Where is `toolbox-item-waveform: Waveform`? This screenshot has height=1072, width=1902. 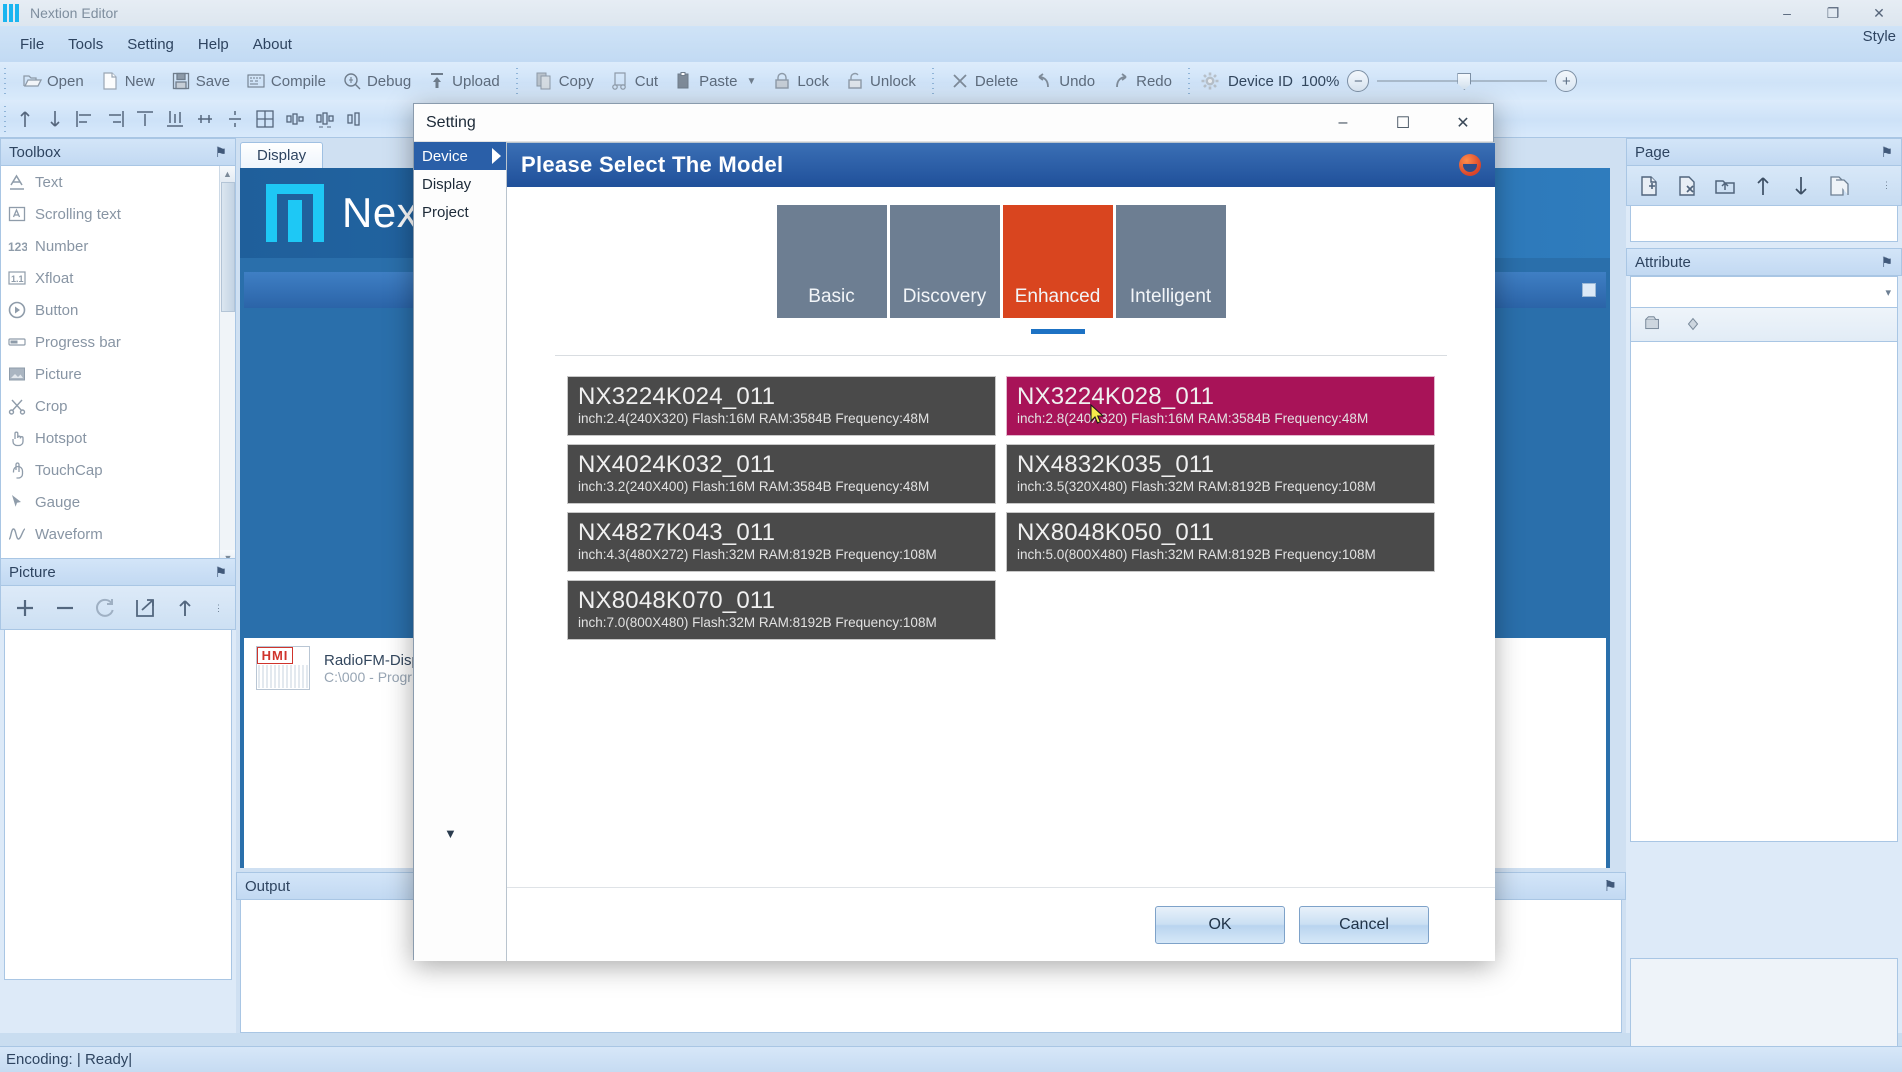 toolbox-item-waveform: Waveform is located at coordinates (118, 534).